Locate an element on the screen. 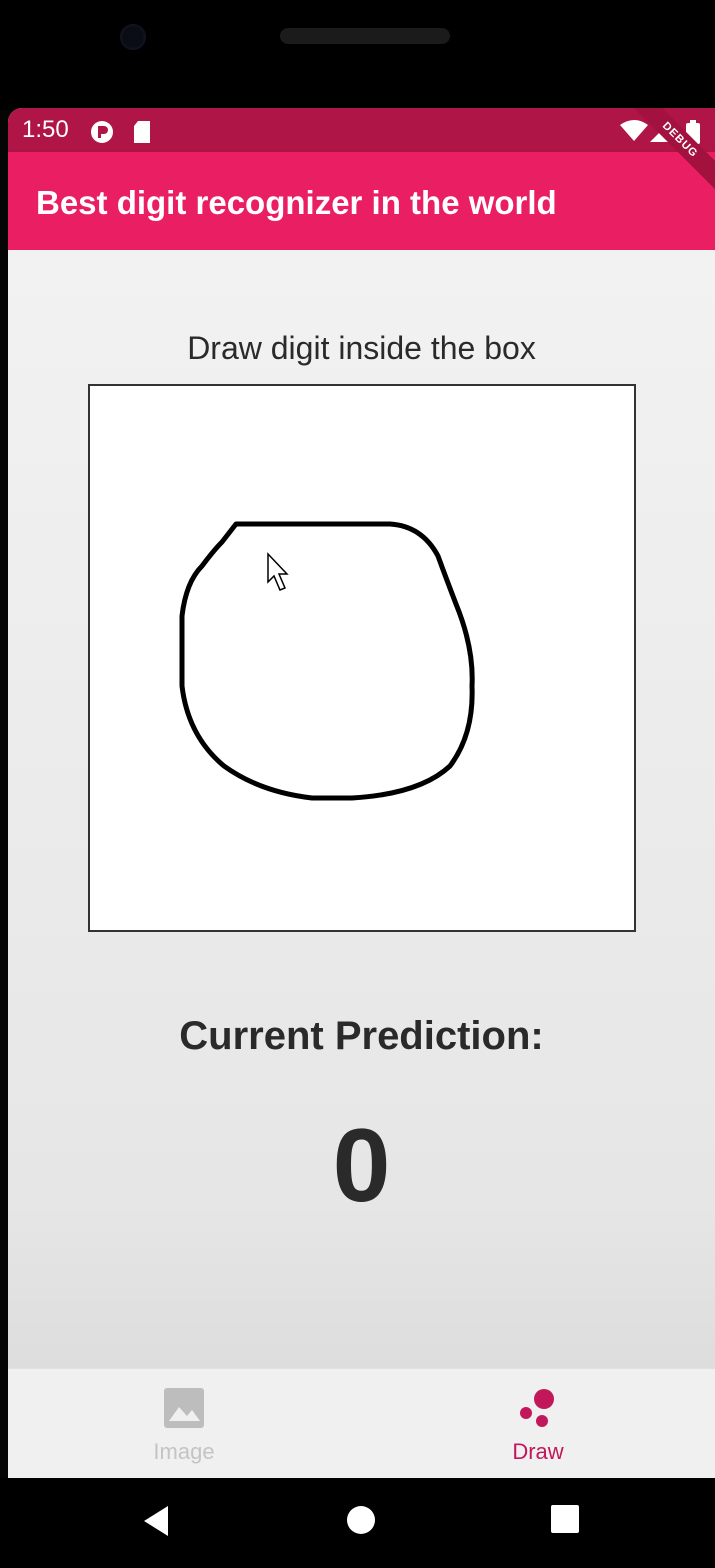 The image size is (715, 1568). wifi-icon is located at coordinates (634, 133).